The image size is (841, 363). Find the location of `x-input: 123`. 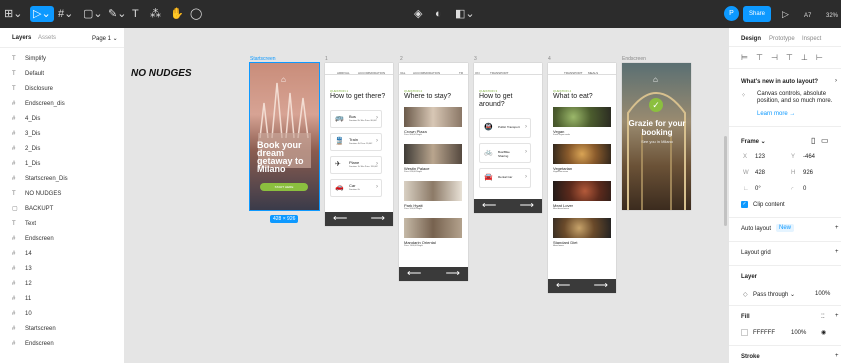

x-input: 123 is located at coordinates (760, 157).